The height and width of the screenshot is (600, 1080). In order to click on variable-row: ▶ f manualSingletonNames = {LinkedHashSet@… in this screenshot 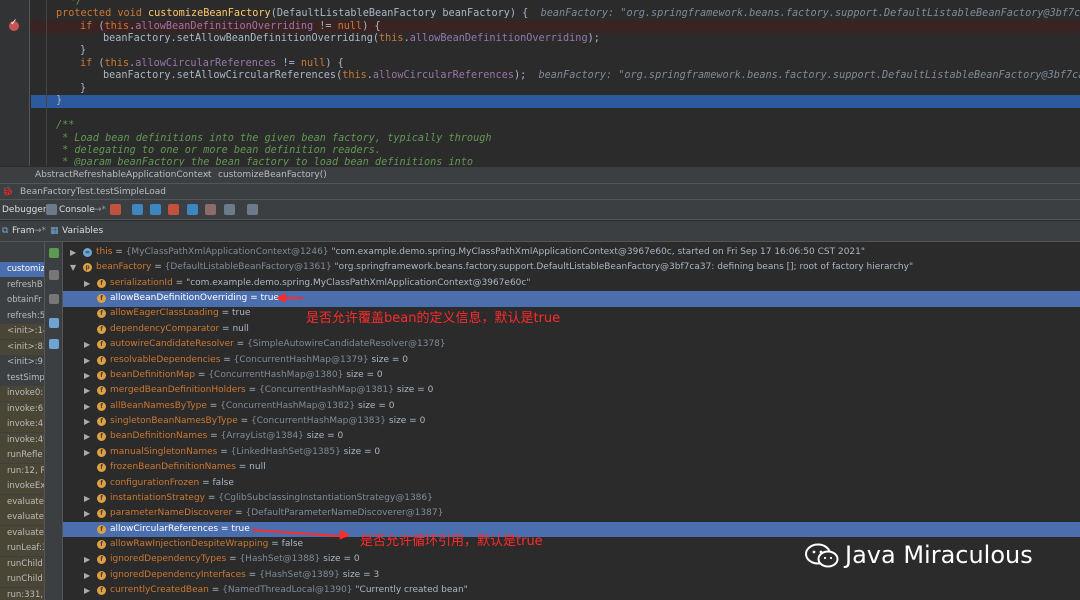, I will do `click(571, 452)`.